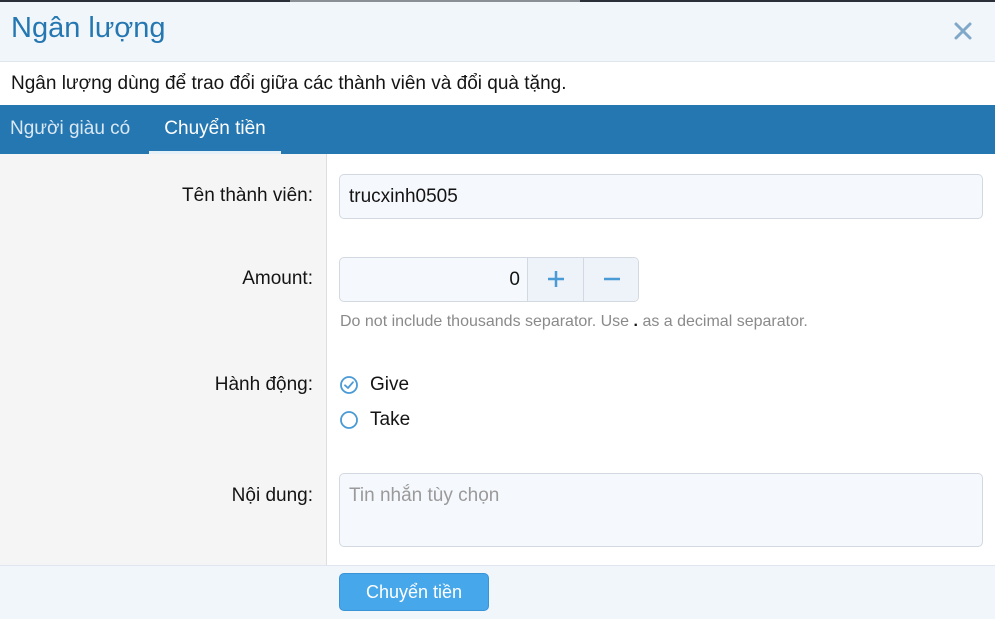 The image size is (995, 619). Describe the element at coordinates (272, 495) in the screenshot. I see `message-label: Nội dung:` at that location.